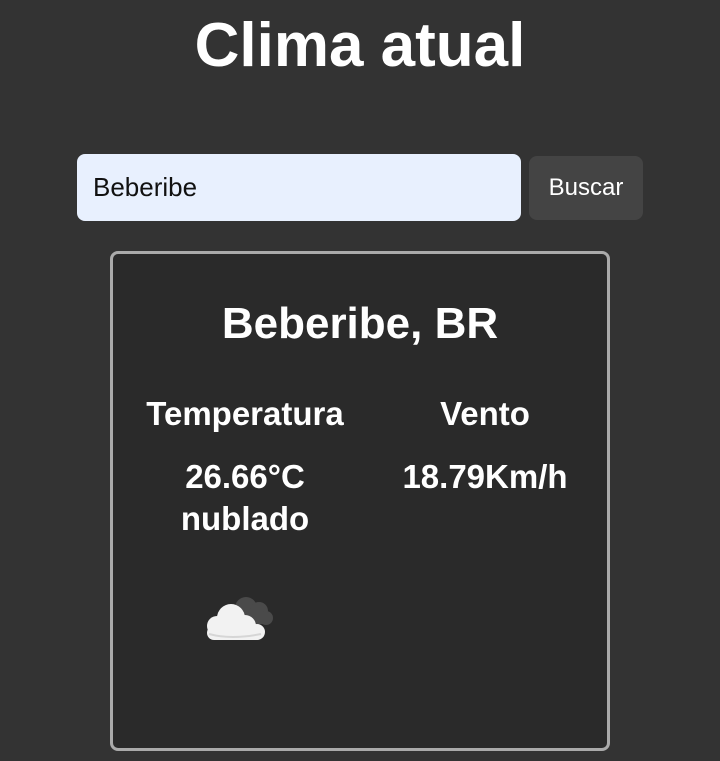 Image resolution: width=720 pixels, height=761 pixels. I want to click on search-bar: Buscar, so click(360, 187).